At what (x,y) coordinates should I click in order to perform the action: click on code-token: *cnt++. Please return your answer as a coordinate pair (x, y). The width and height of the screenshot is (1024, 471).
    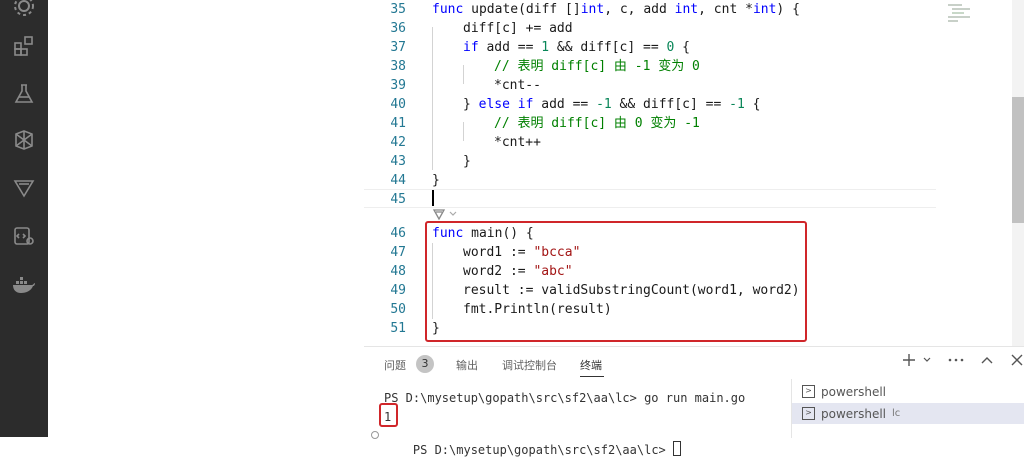
    Looking at the image, I should click on (517, 142).